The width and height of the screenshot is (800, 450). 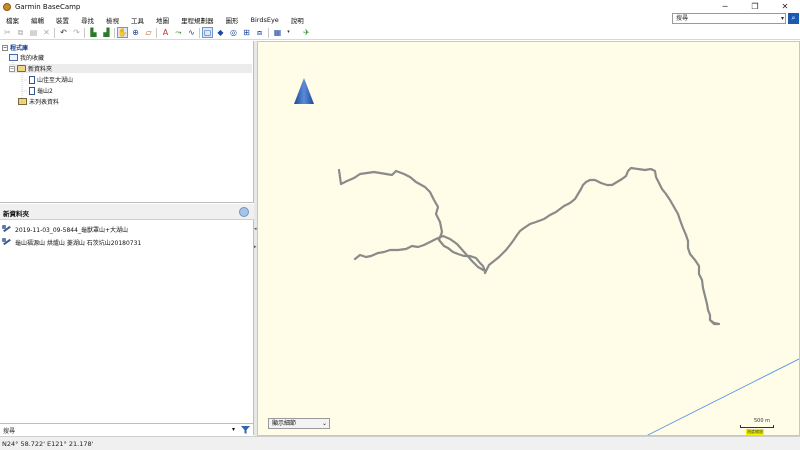 I want to click on search-button: ⌕, so click(x=793, y=18).